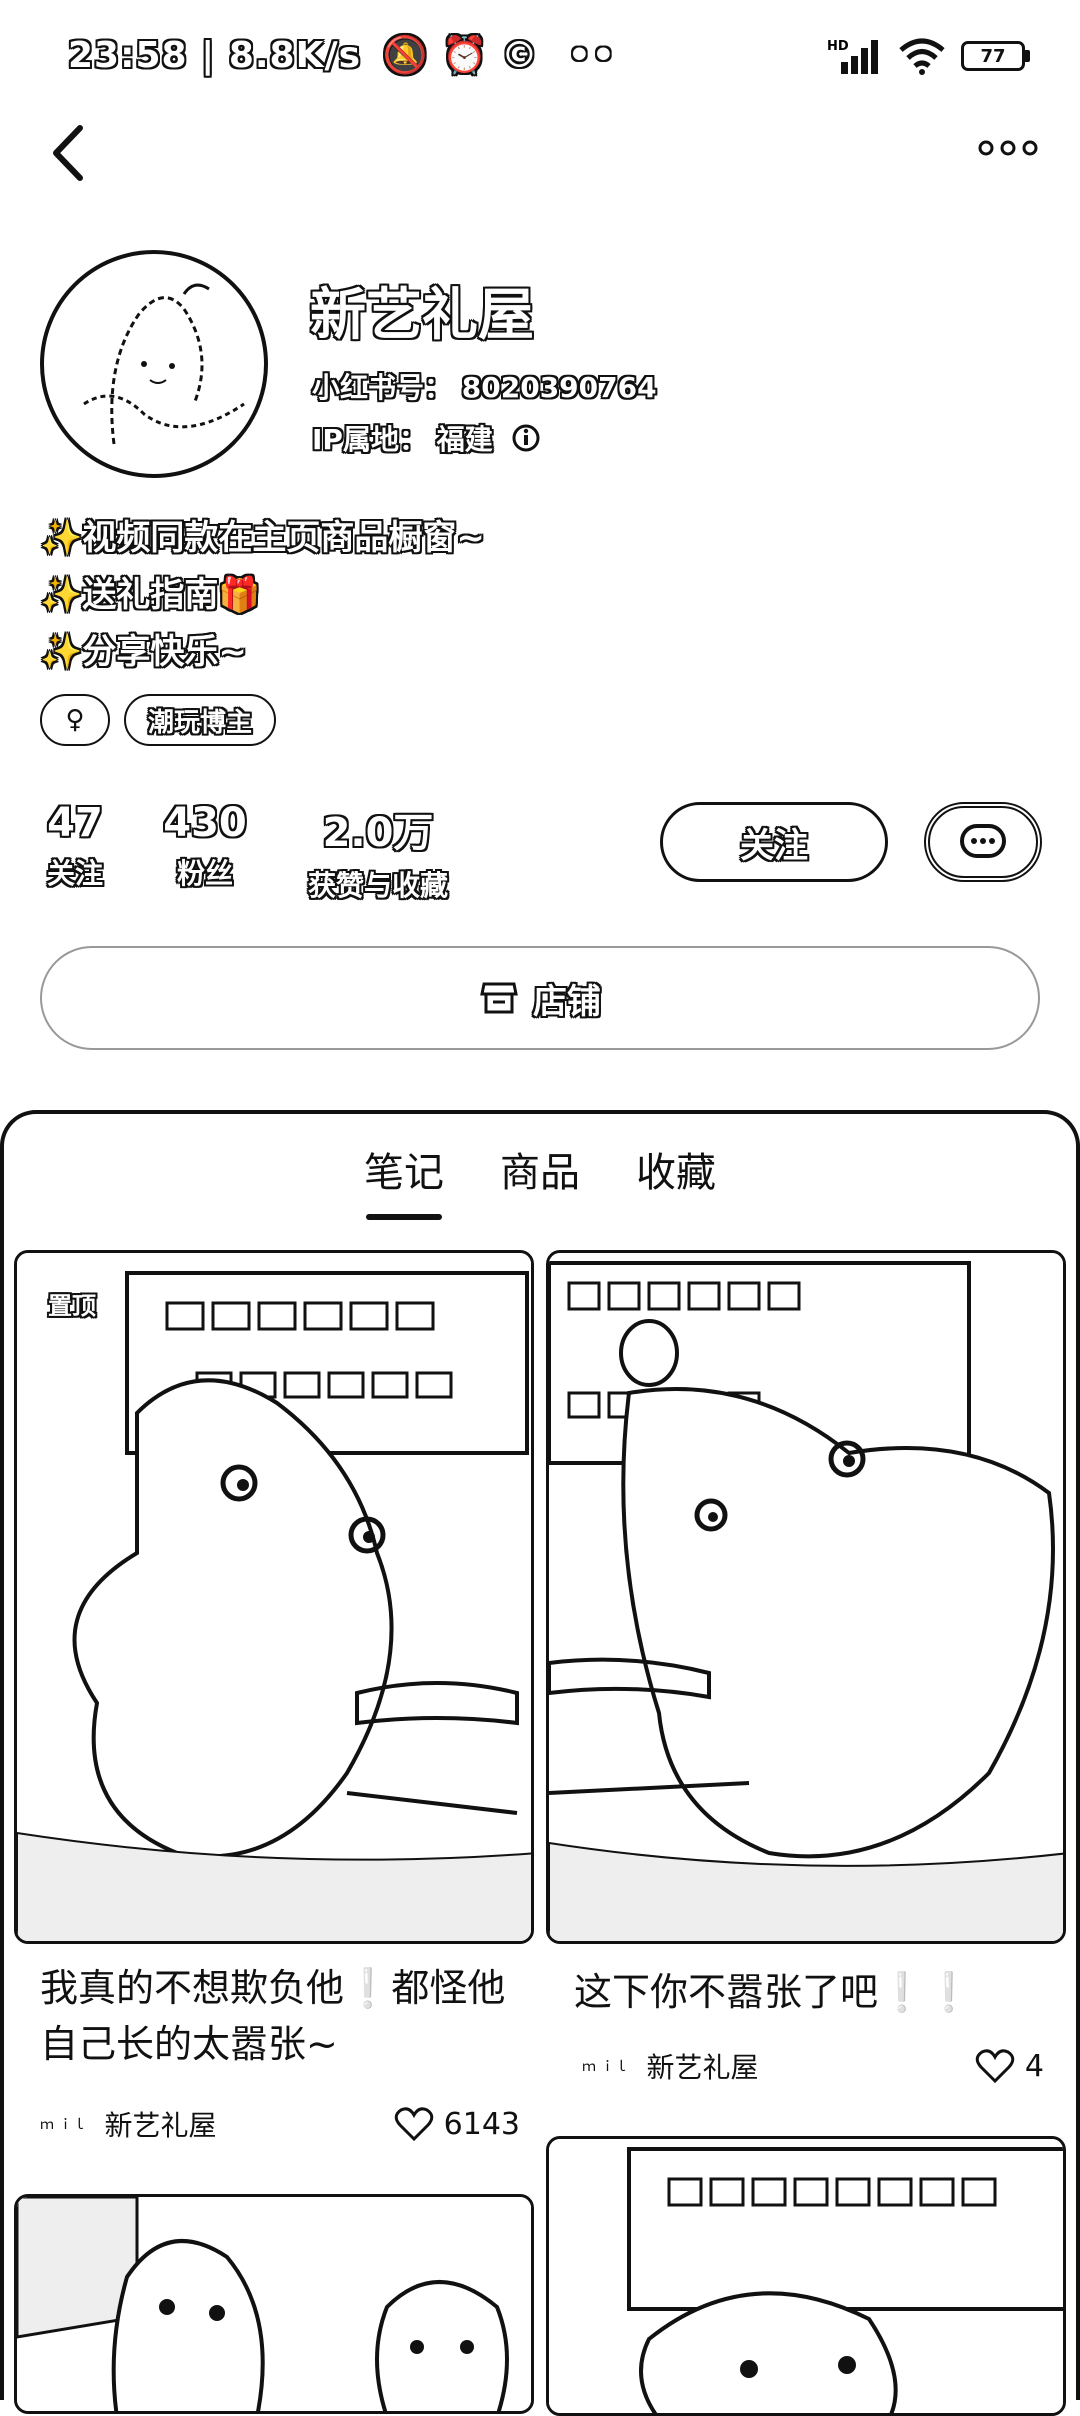 Image resolution: width=1080 pixels, height=2416 pixels. Describe the element at coordinates (404, 1180) in the screenshot. I see `tab-notes: 笔记` at that location.